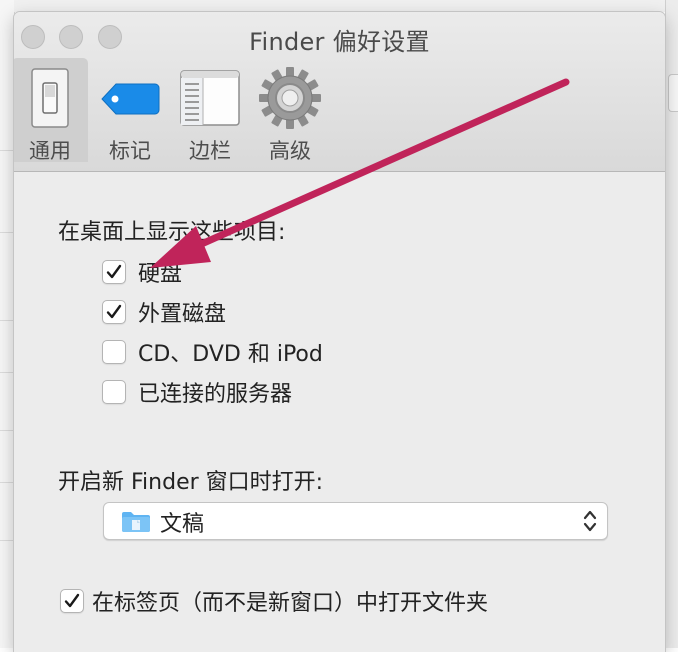 Image resolution: width=678 pixels, height=652 pixels. I want to click on new-window-target-popup: 文稿, so click(355, 521).